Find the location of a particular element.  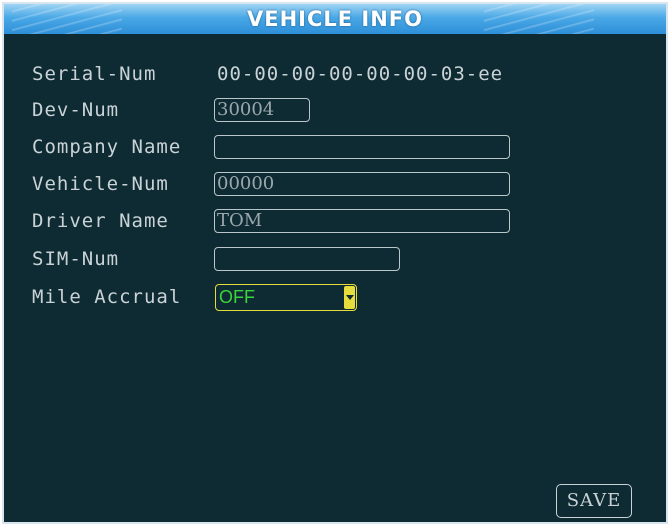

sim-num-row: SIM-Num is located at coordinates (335, 259).